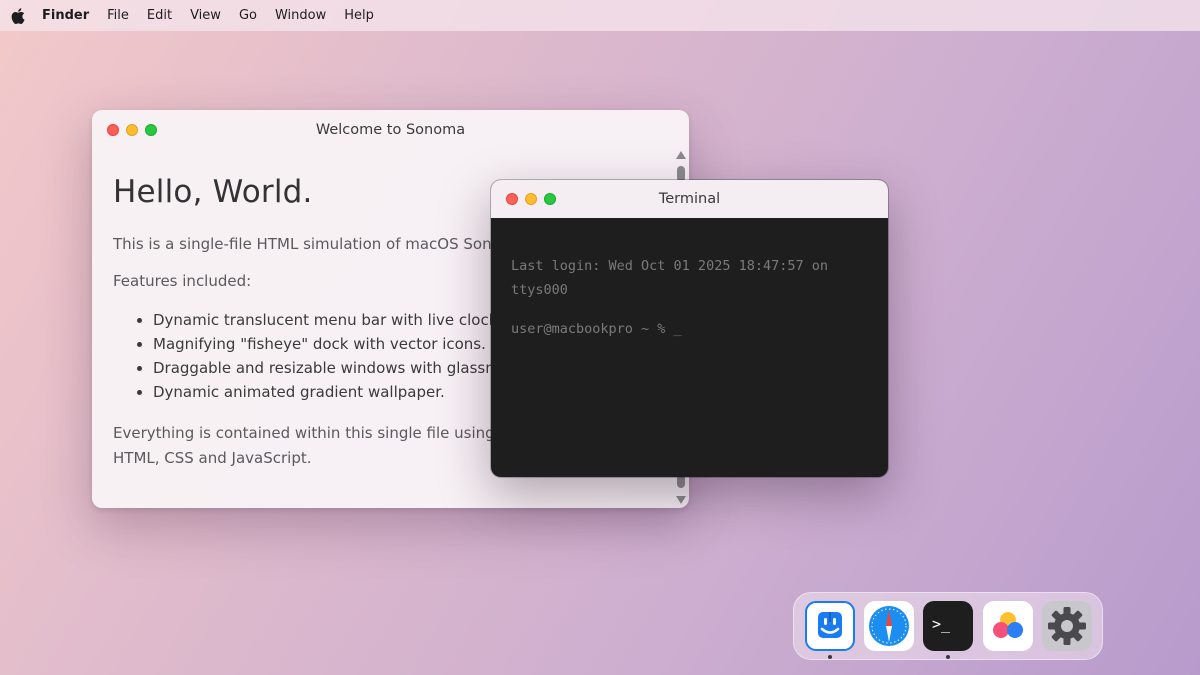 The height and width of the screenshot is (675, 1200). What do you see at coordinates (889, 626) in the screenshot?
I see `safari-icon` at bounding box center [889, 626].